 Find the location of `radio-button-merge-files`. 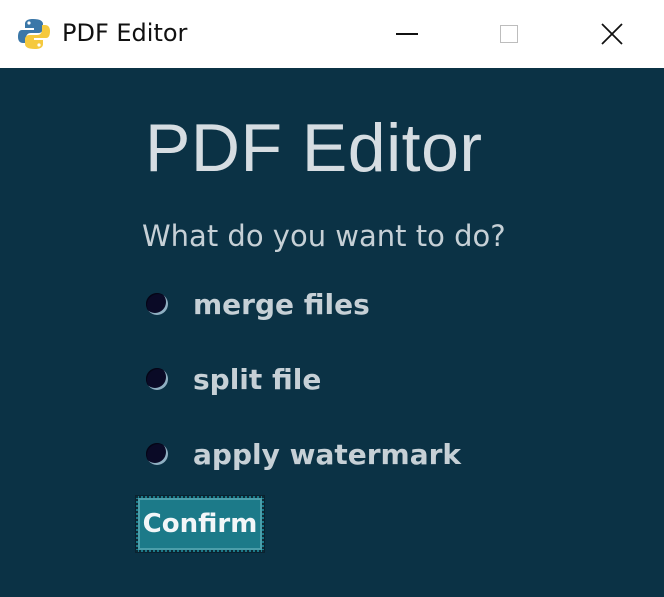

radio-button-merge-files is located at coordinates (157, 304).